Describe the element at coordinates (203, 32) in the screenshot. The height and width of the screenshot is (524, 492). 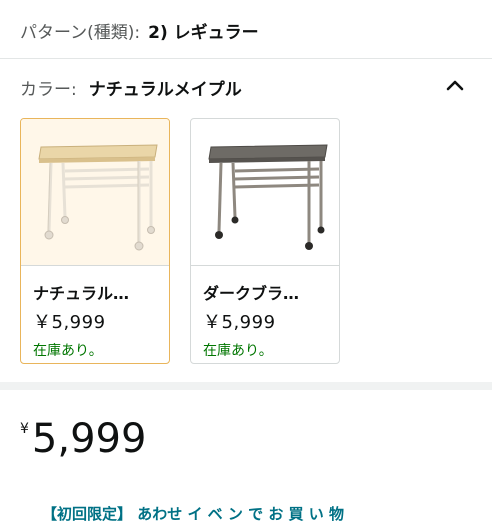
I see `pattern-value: 2) レギュラー` at that location.